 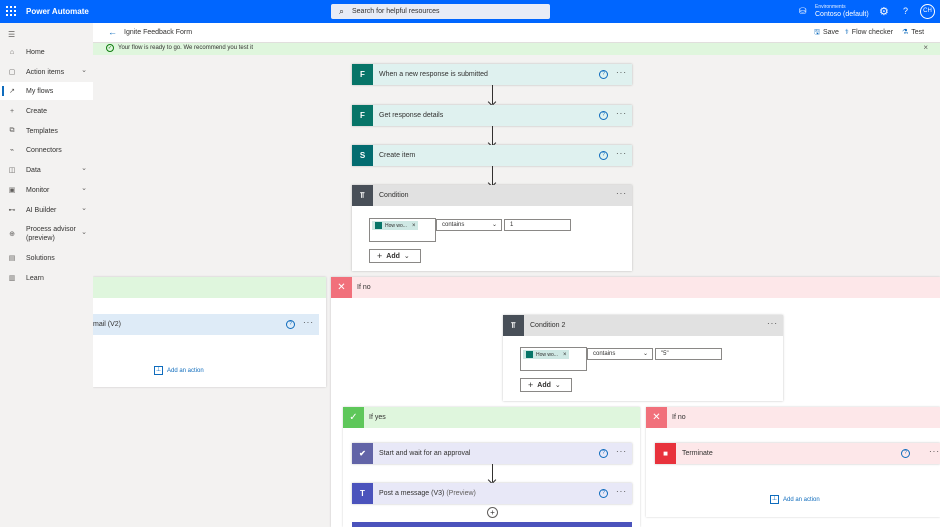 What do you see at coordinates (492, 155) in the screenshot?
I see `create-item-card: S Create item ? ···` at bounding box center [492, 155].